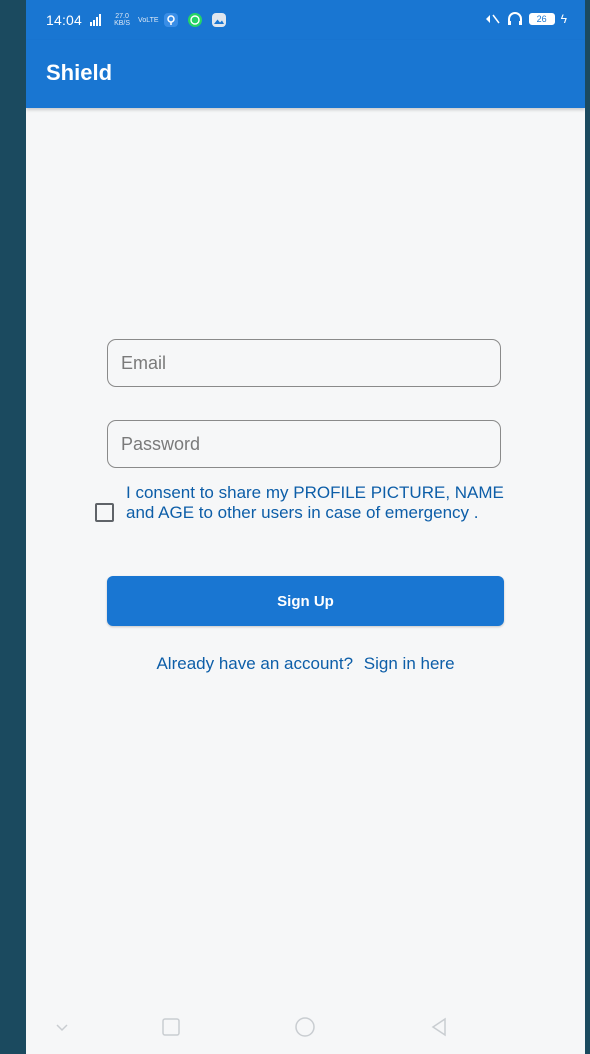  I want to click on sign-in-link: Sign in here, so click(409, 663).